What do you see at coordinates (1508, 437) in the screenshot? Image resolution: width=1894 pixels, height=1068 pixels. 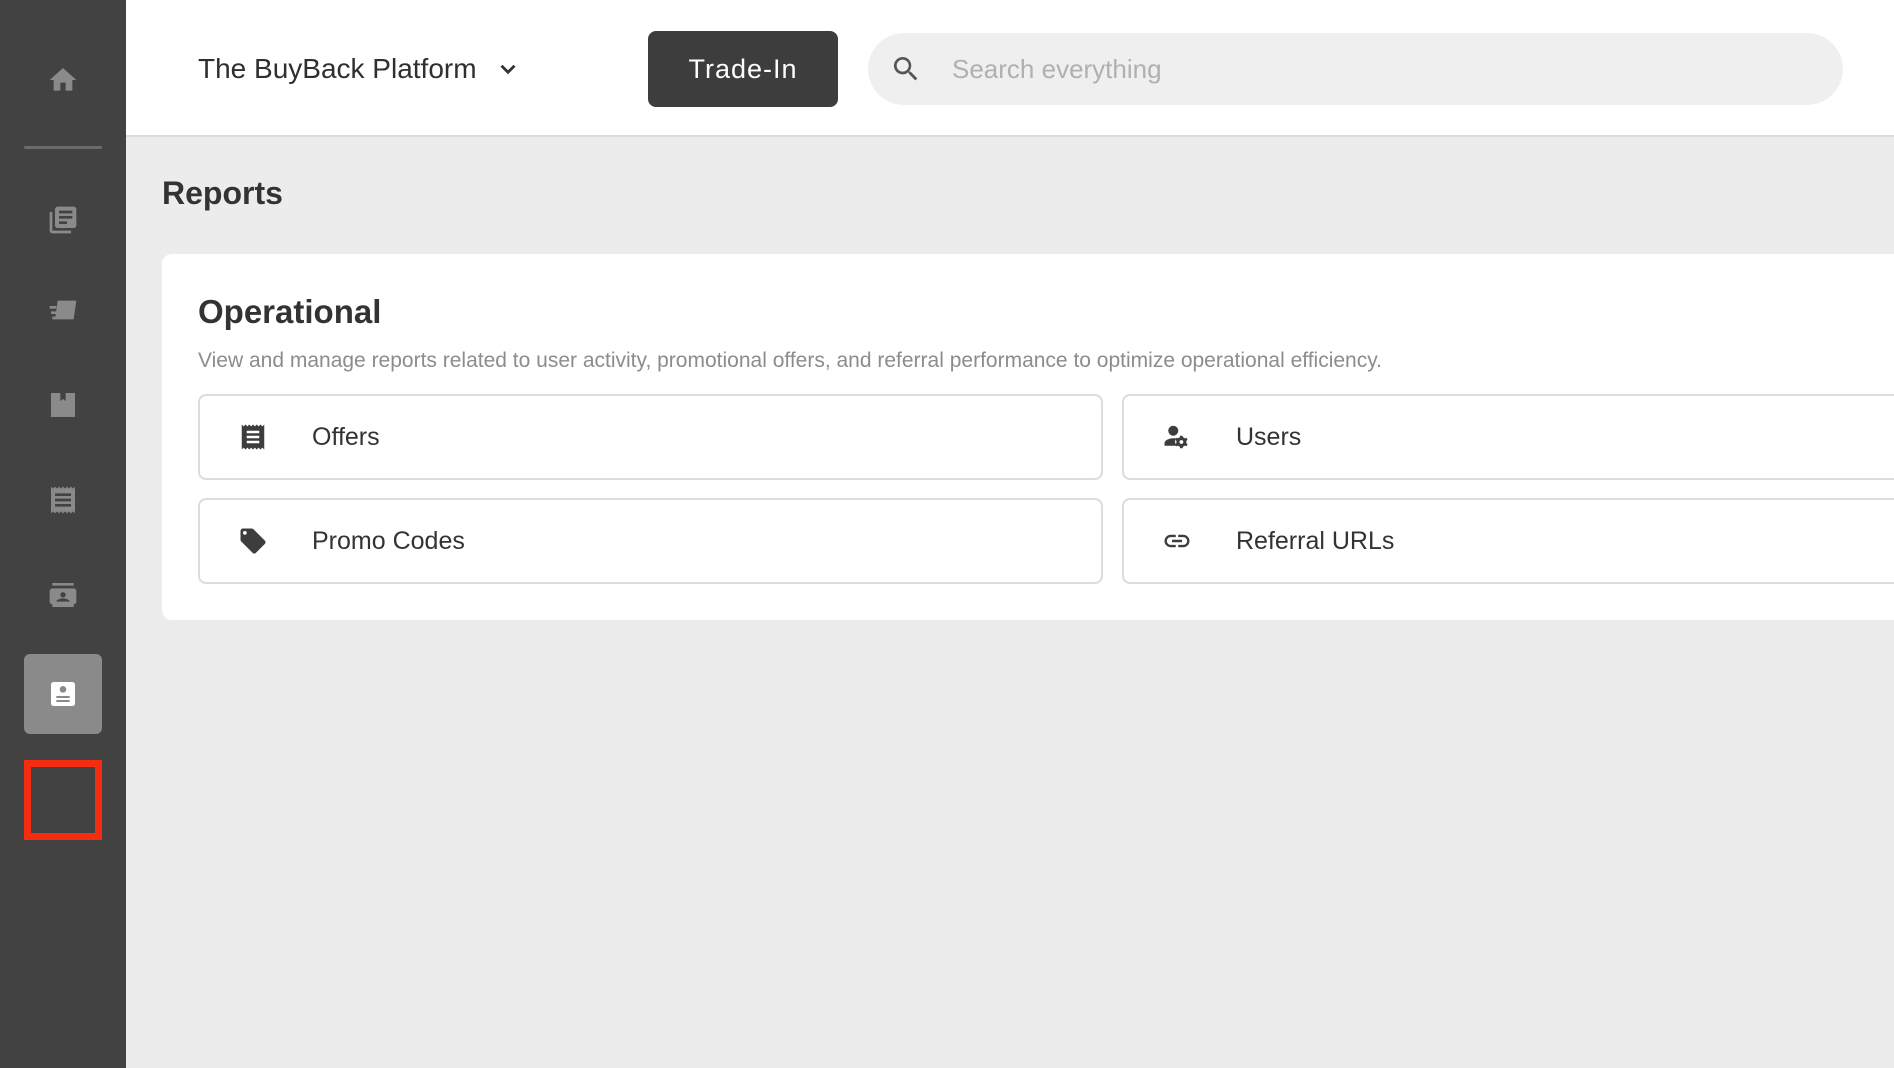 I see `report-users: Users` at bounding box center [1508, 437].